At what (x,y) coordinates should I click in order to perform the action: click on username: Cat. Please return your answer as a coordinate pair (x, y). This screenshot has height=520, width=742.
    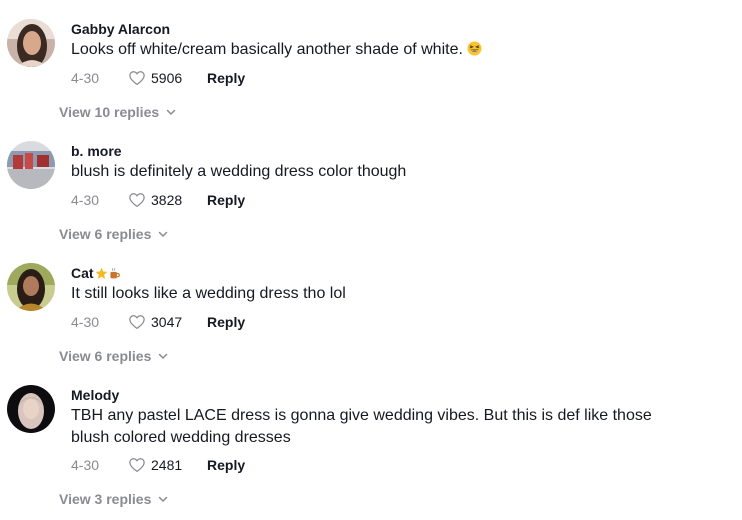
    Looking at the image, I should click on (96, 273).